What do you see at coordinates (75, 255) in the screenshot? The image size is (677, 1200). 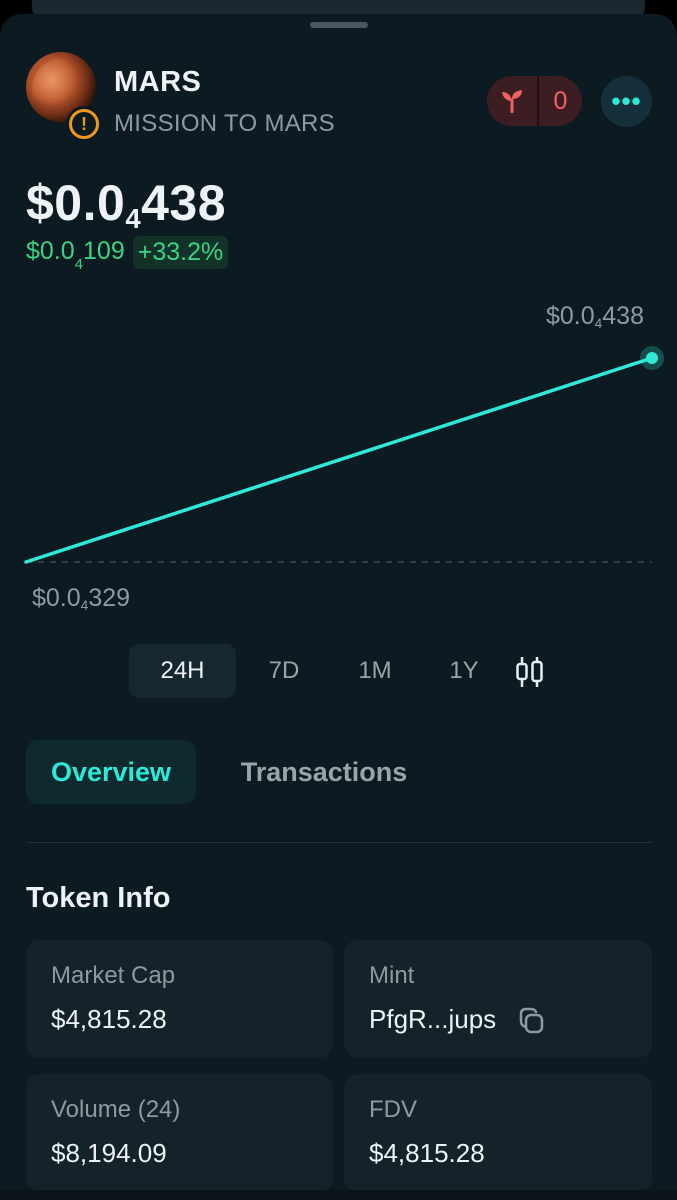 I see `price-change-absolute: $0.04109` at bounding box center [75, 255].